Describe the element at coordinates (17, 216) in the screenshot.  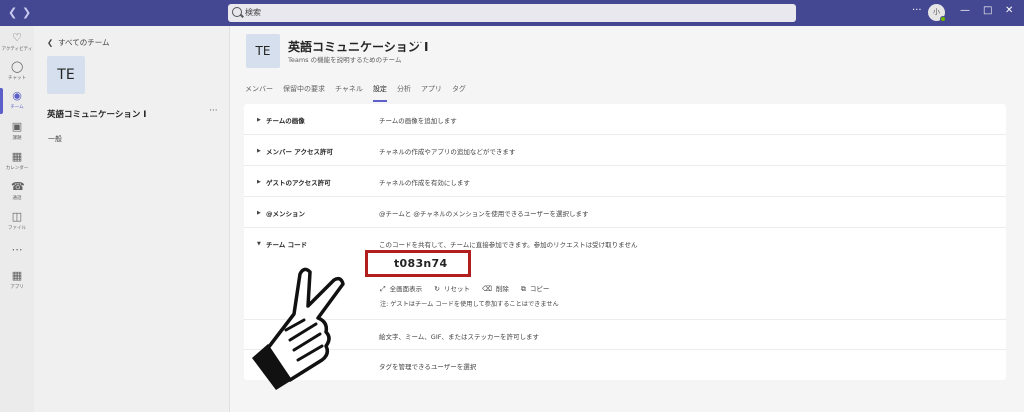
I see `file-icon: ◫` at that location.